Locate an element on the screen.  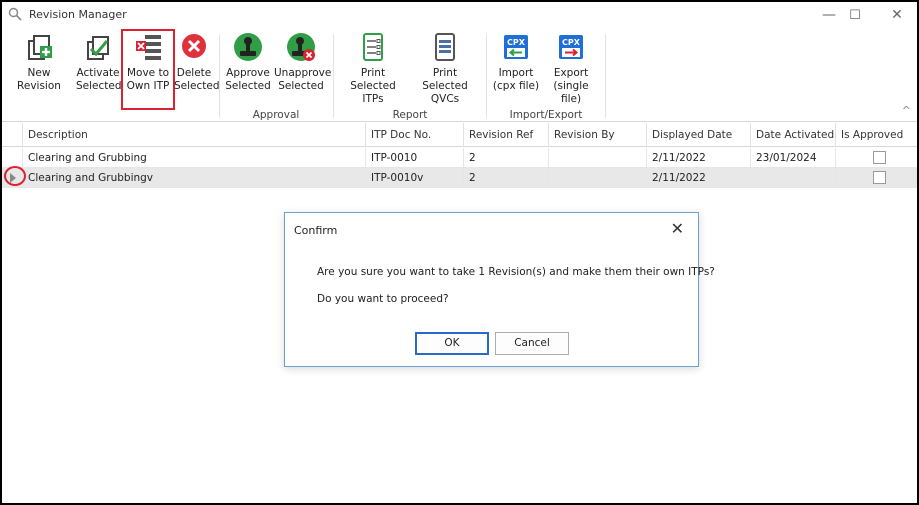
cancel-button: Cancel is located at coordinates (532, 343).